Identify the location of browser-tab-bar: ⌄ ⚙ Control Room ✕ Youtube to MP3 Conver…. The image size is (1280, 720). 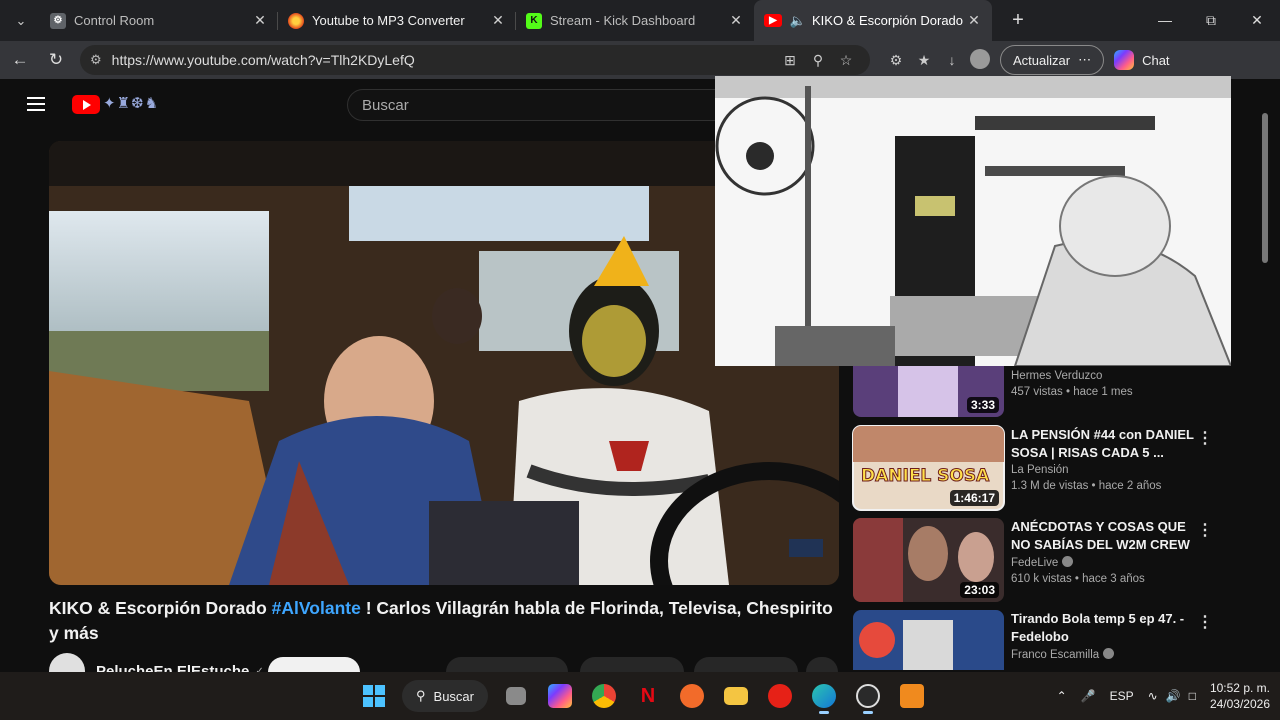
(640, 20).